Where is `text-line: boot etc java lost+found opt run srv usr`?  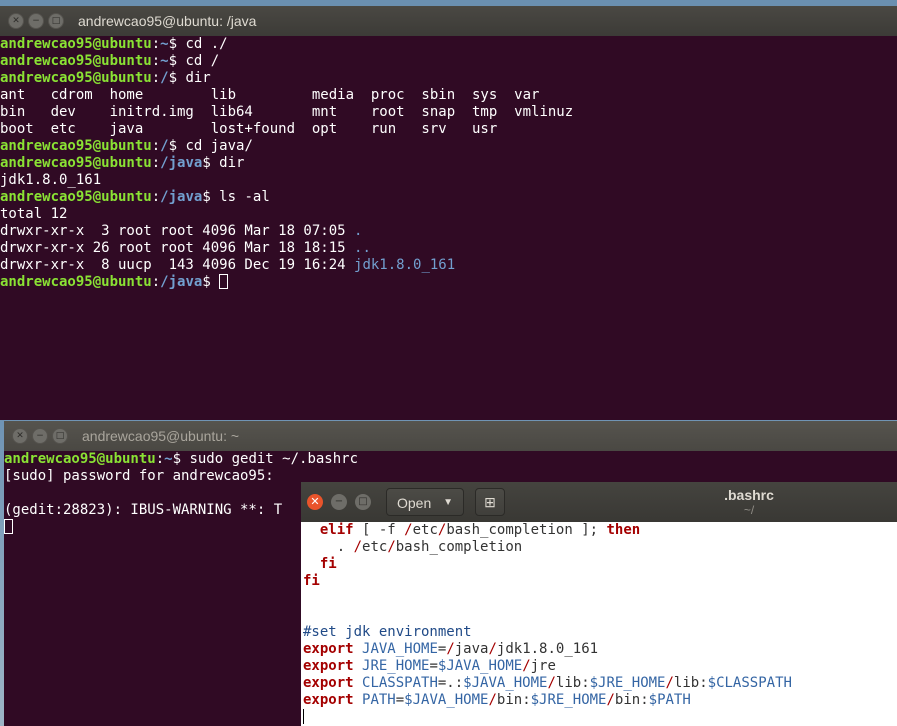 text-line: boot etc java lost+found opt run srv usr is located at coordinates (448, 129).